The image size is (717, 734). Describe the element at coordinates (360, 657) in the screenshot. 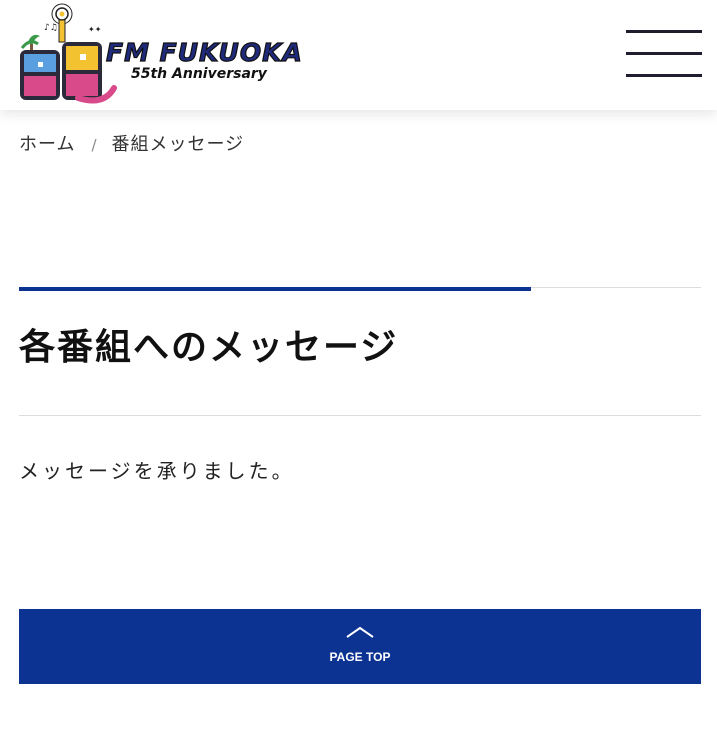

I see `page-top-label: PAGE TOP` at that location.